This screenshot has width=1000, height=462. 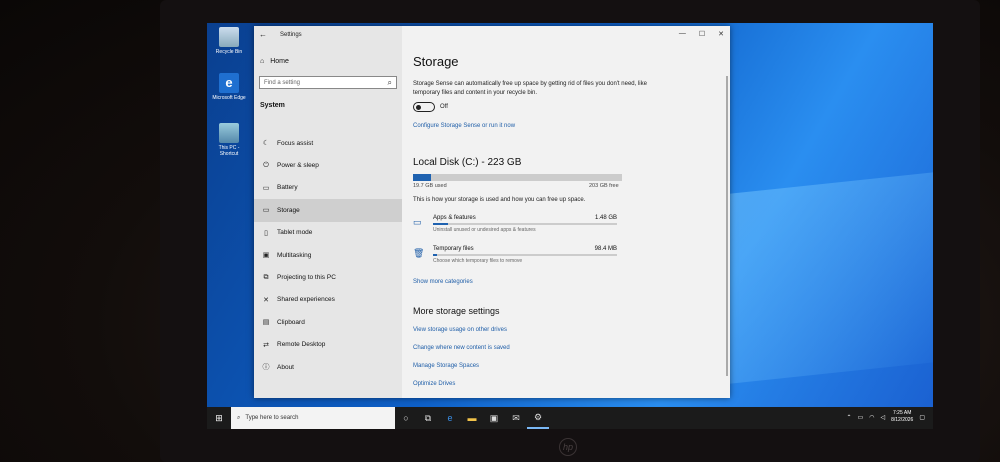 What do you see at coordinates (417, 222) in the screenshot?
I see `apps-icon: ▭` at bounding box center [417, 222].